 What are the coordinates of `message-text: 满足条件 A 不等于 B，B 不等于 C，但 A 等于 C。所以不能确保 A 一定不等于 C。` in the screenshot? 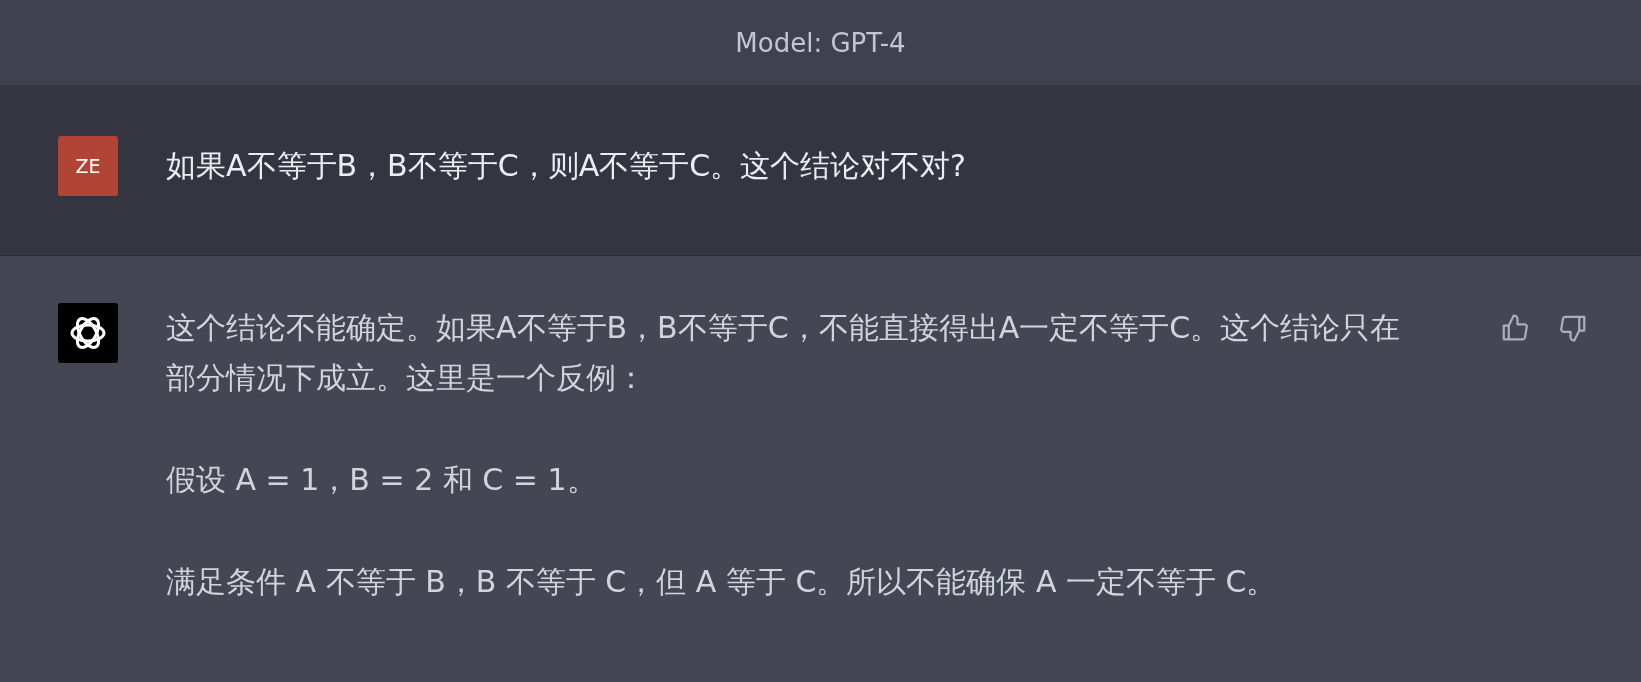 It's located at (722, 582).